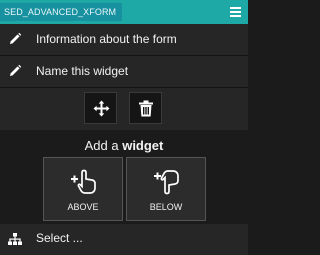 The width and height of the screenshot is (320, 255). What do you see at coordinates (82, 71) in the screenshot?
I see `menu-item-label: Name this widget` at bounding box center [82, 71].